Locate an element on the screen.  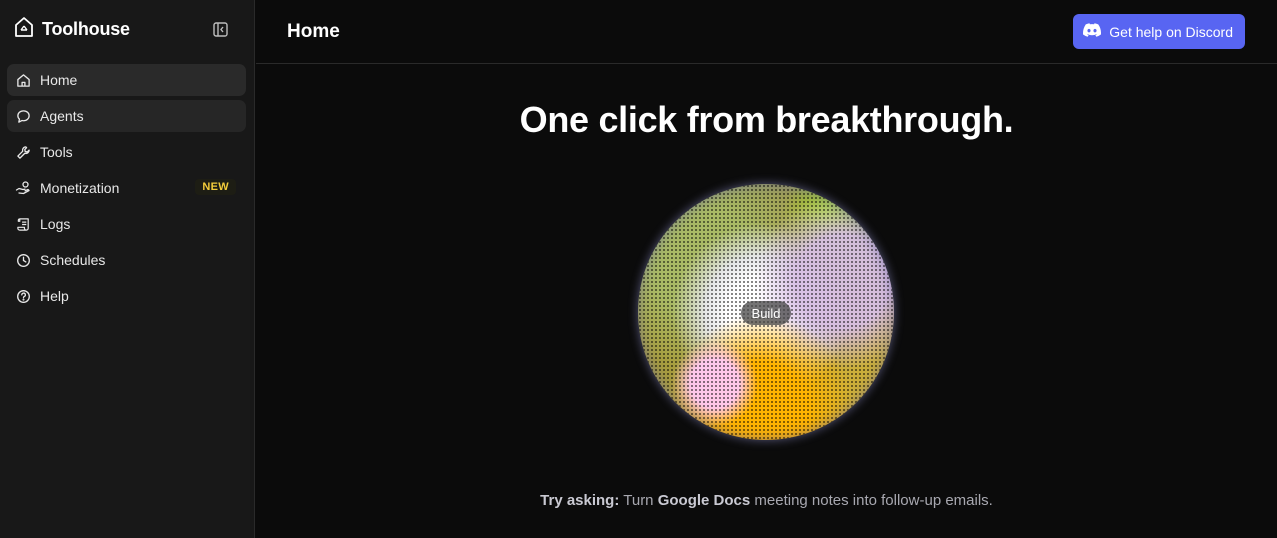
clock-icon is located at coordinates (23, 260).